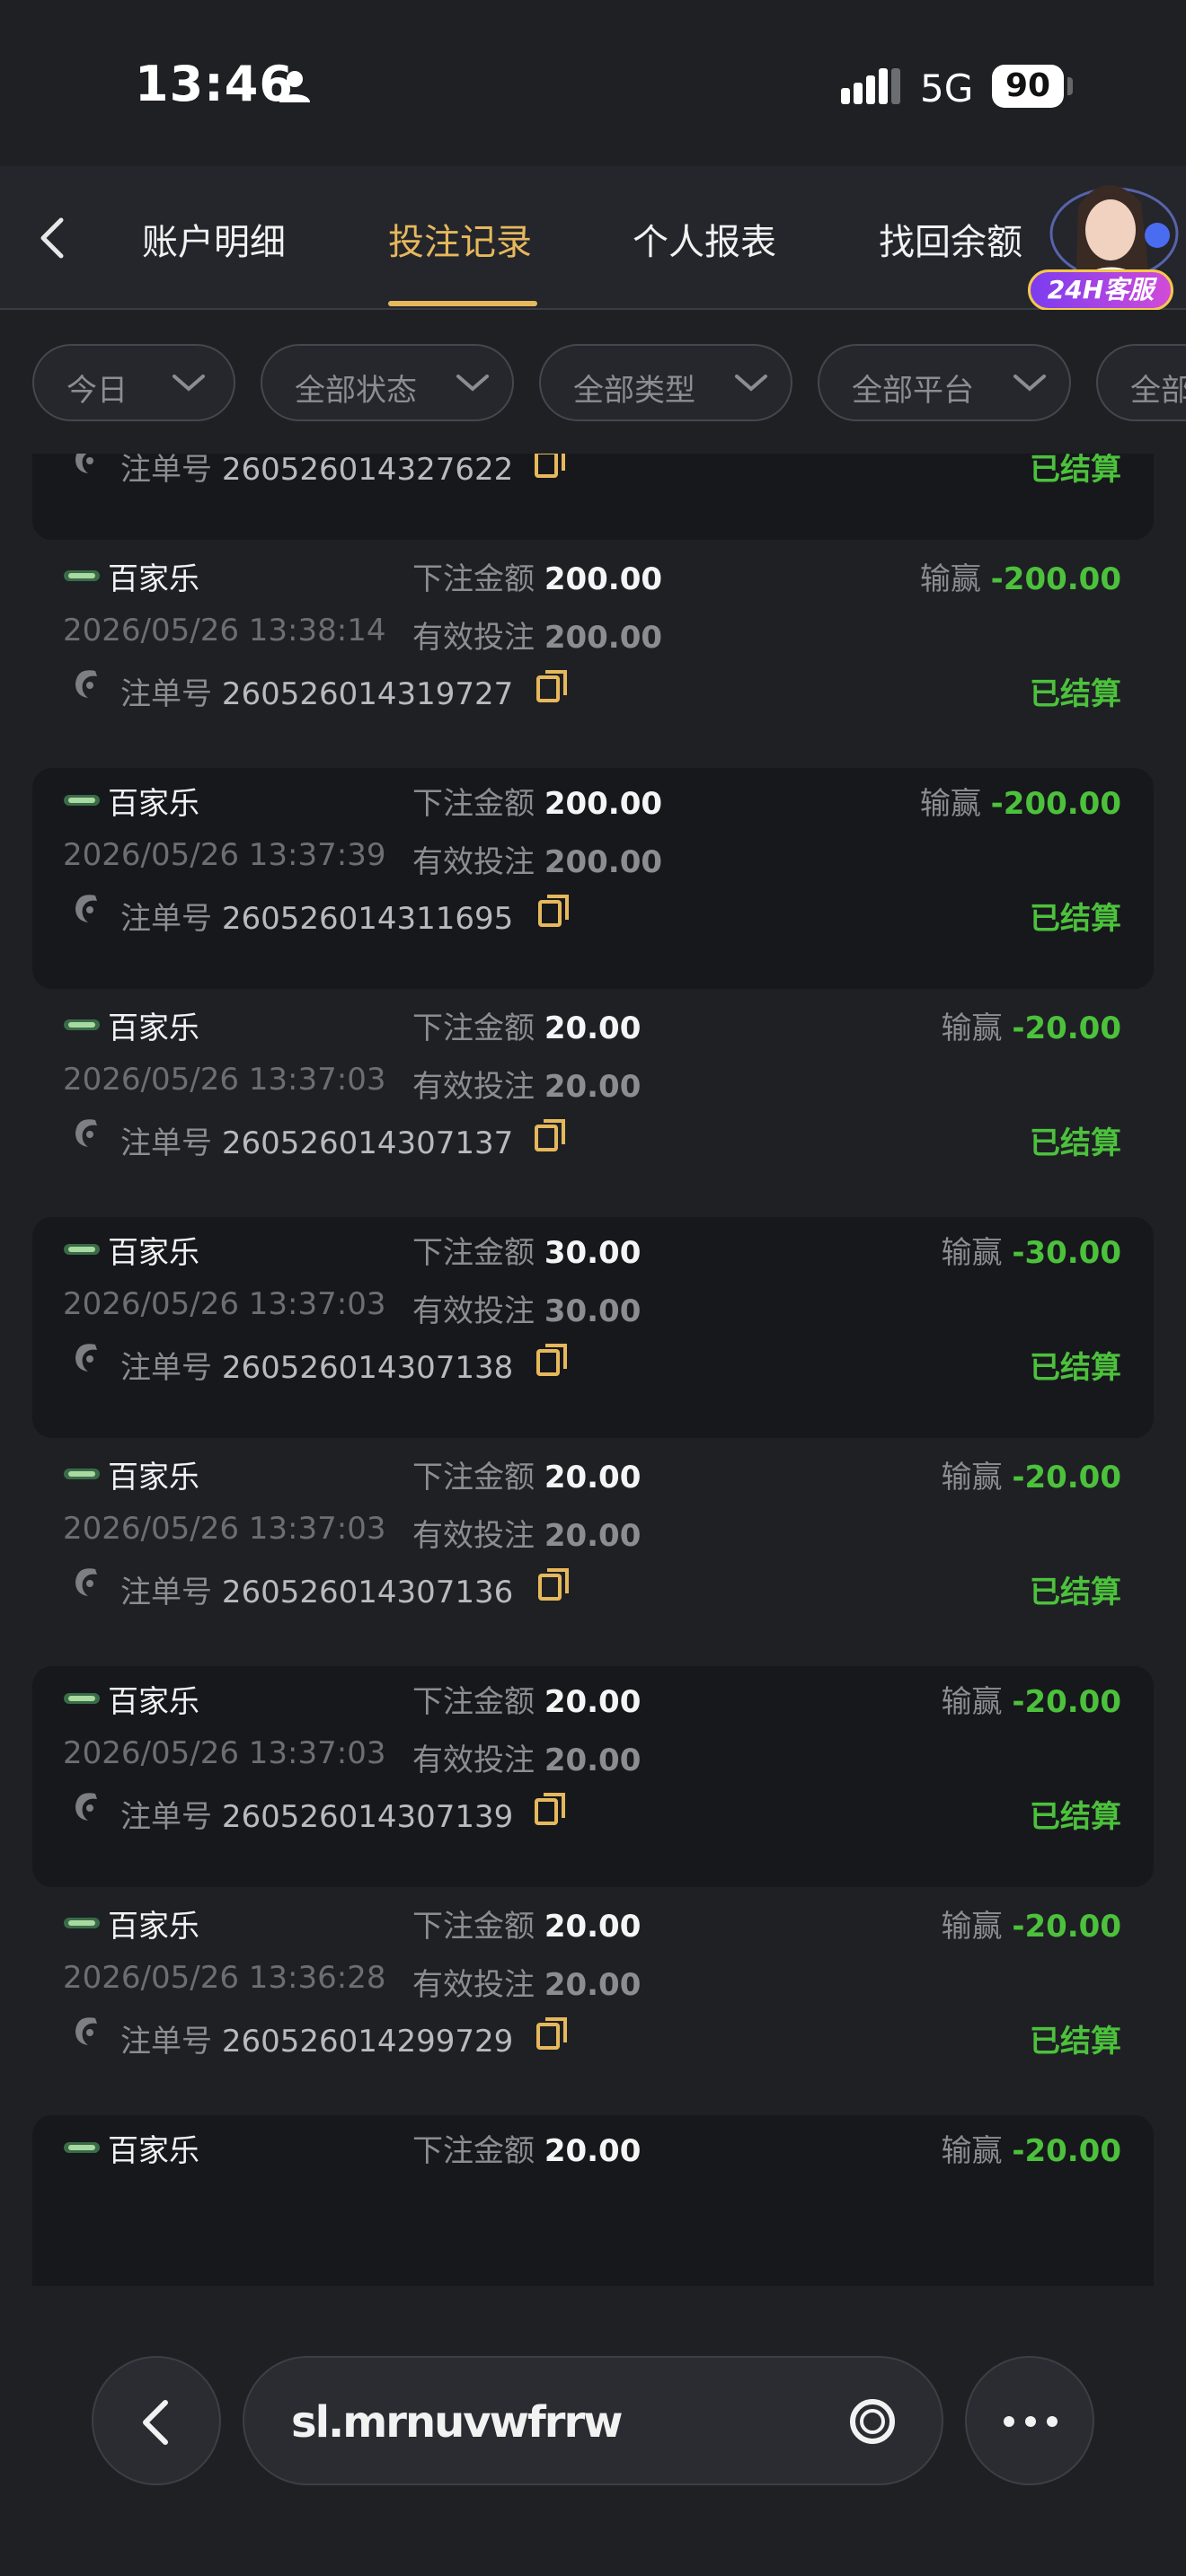  What do you see at coordinates (462, 303) in the screenshot?
I see `active-tab-indicator` at bounding box center [462, 303].